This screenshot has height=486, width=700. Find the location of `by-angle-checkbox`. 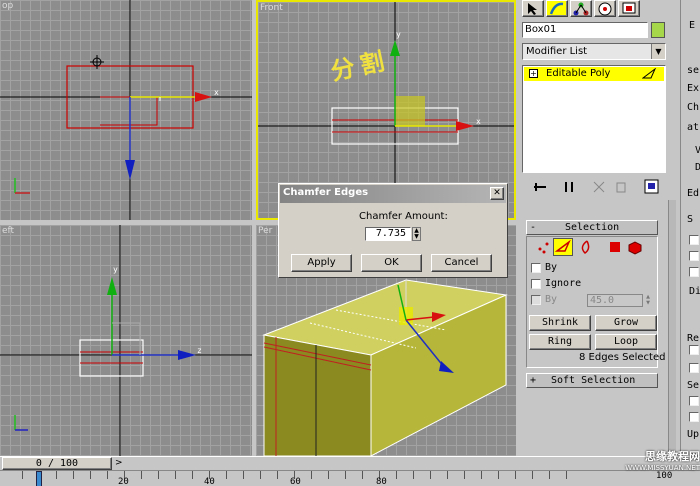

by-angle-checkbox is located at coordinates (536, 300).